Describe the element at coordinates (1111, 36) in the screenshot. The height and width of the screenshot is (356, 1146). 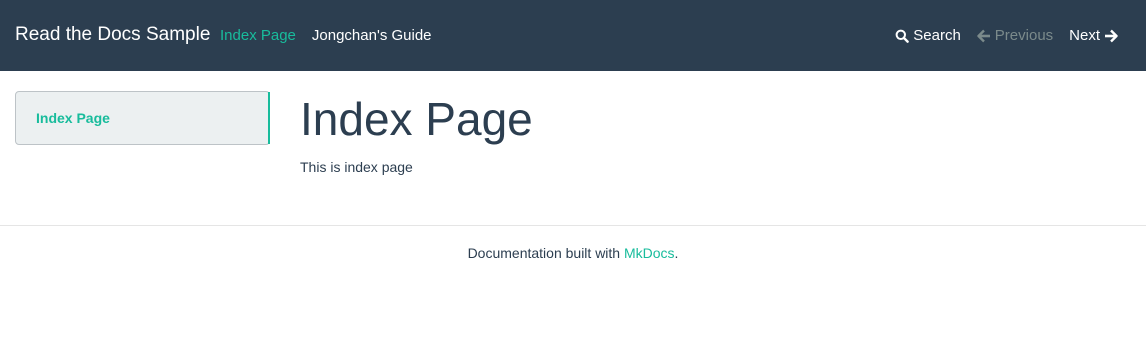
I see `arrow-right-icon` at that location.